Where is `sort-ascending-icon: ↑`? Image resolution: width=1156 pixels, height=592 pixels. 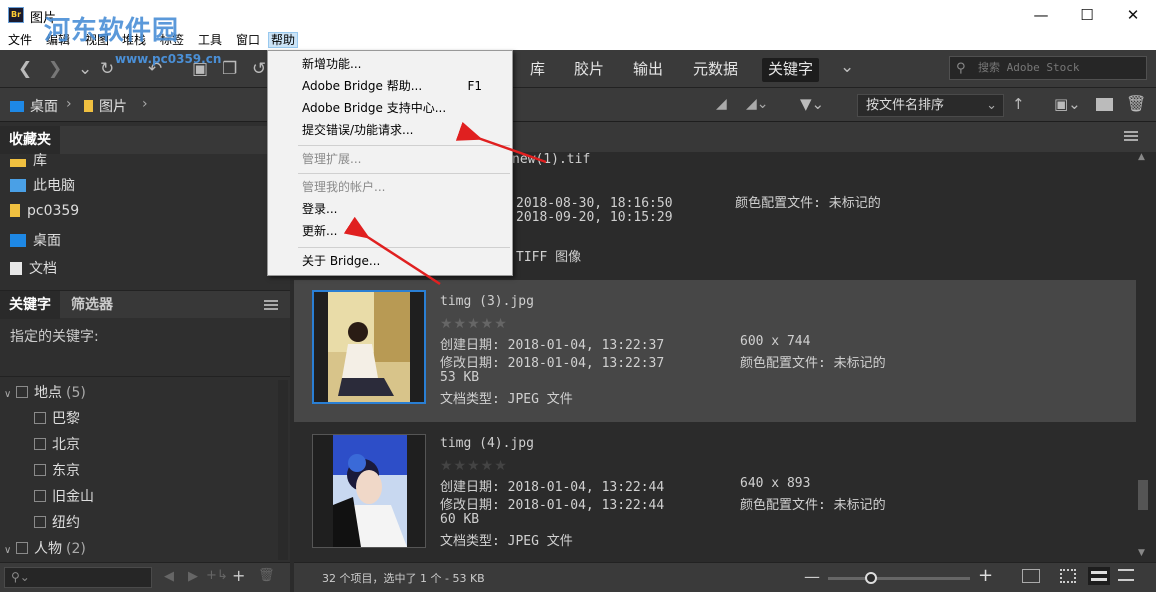
sort-ascending-icon: ↑ is located at coordinates (1018, 104).